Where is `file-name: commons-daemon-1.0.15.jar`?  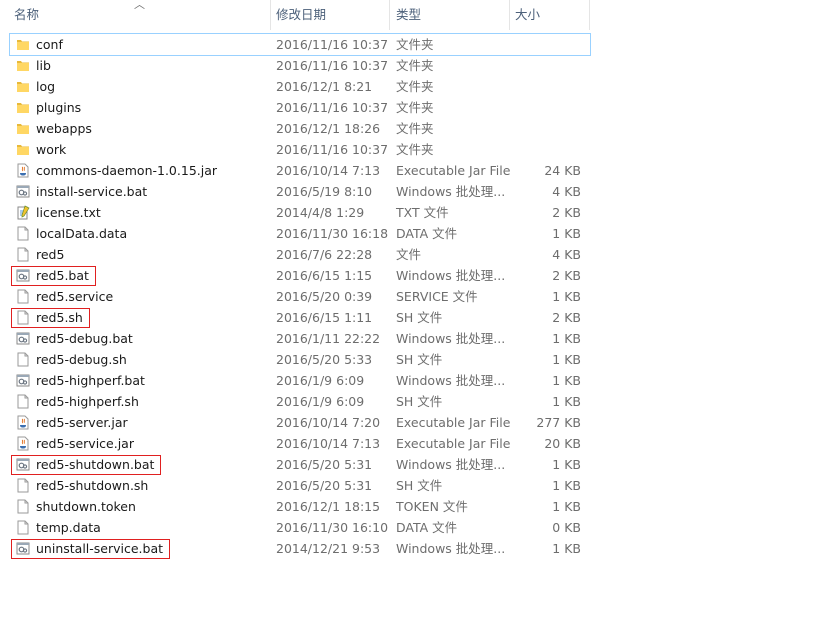 file-name: commons-daemon-1.0.15.jar is located at coordinates (127, 170).